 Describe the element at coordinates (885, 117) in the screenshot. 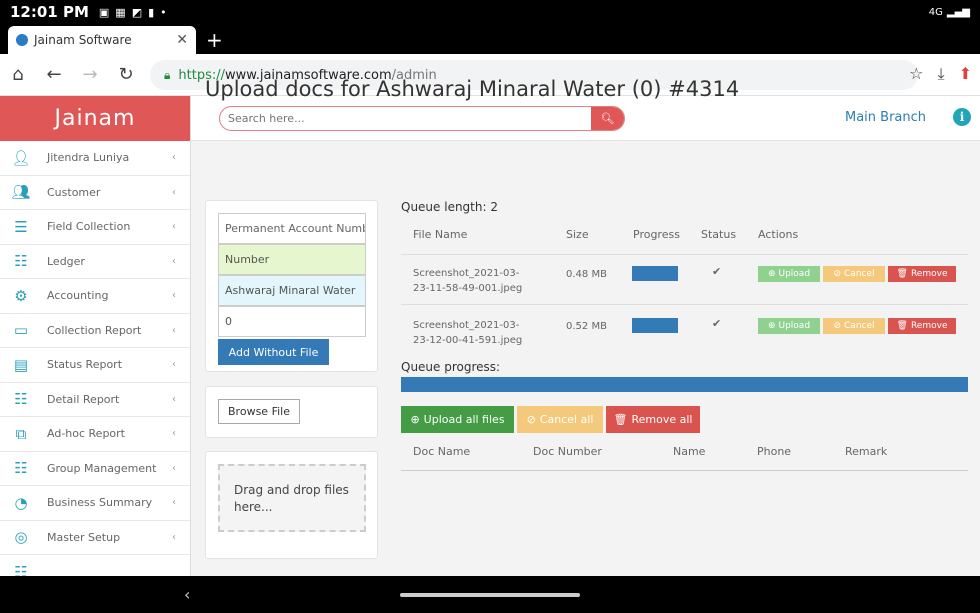

I see `branch-selector: Main Branch` at that location.